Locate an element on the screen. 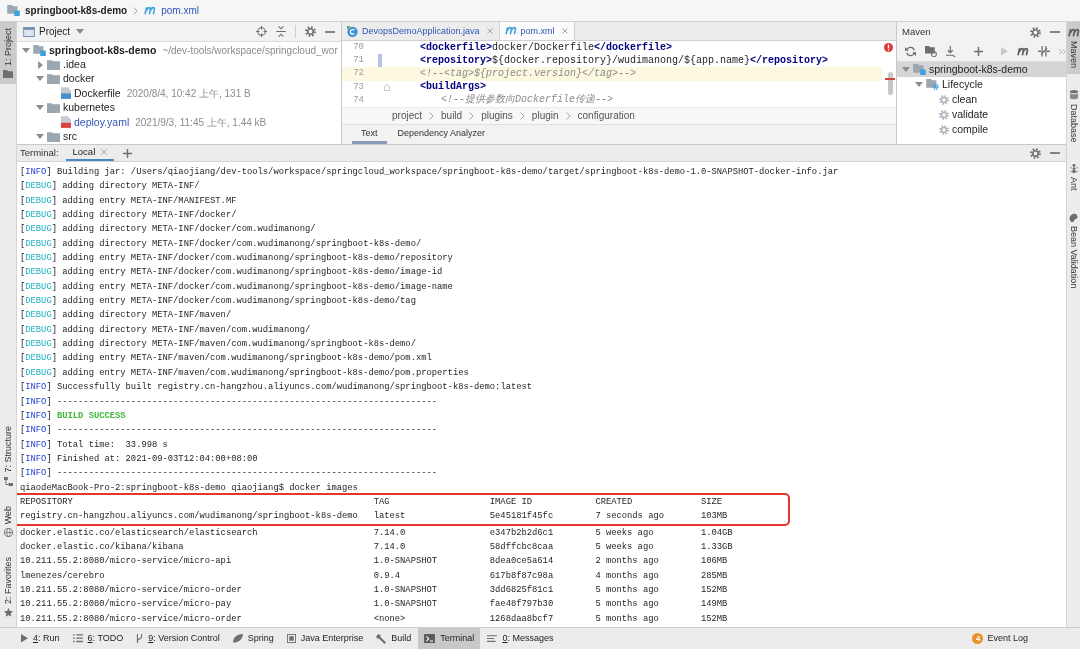 The image size is (1080, 649). tool-window-button: 0: Messages is located at coordinates (520, 638).